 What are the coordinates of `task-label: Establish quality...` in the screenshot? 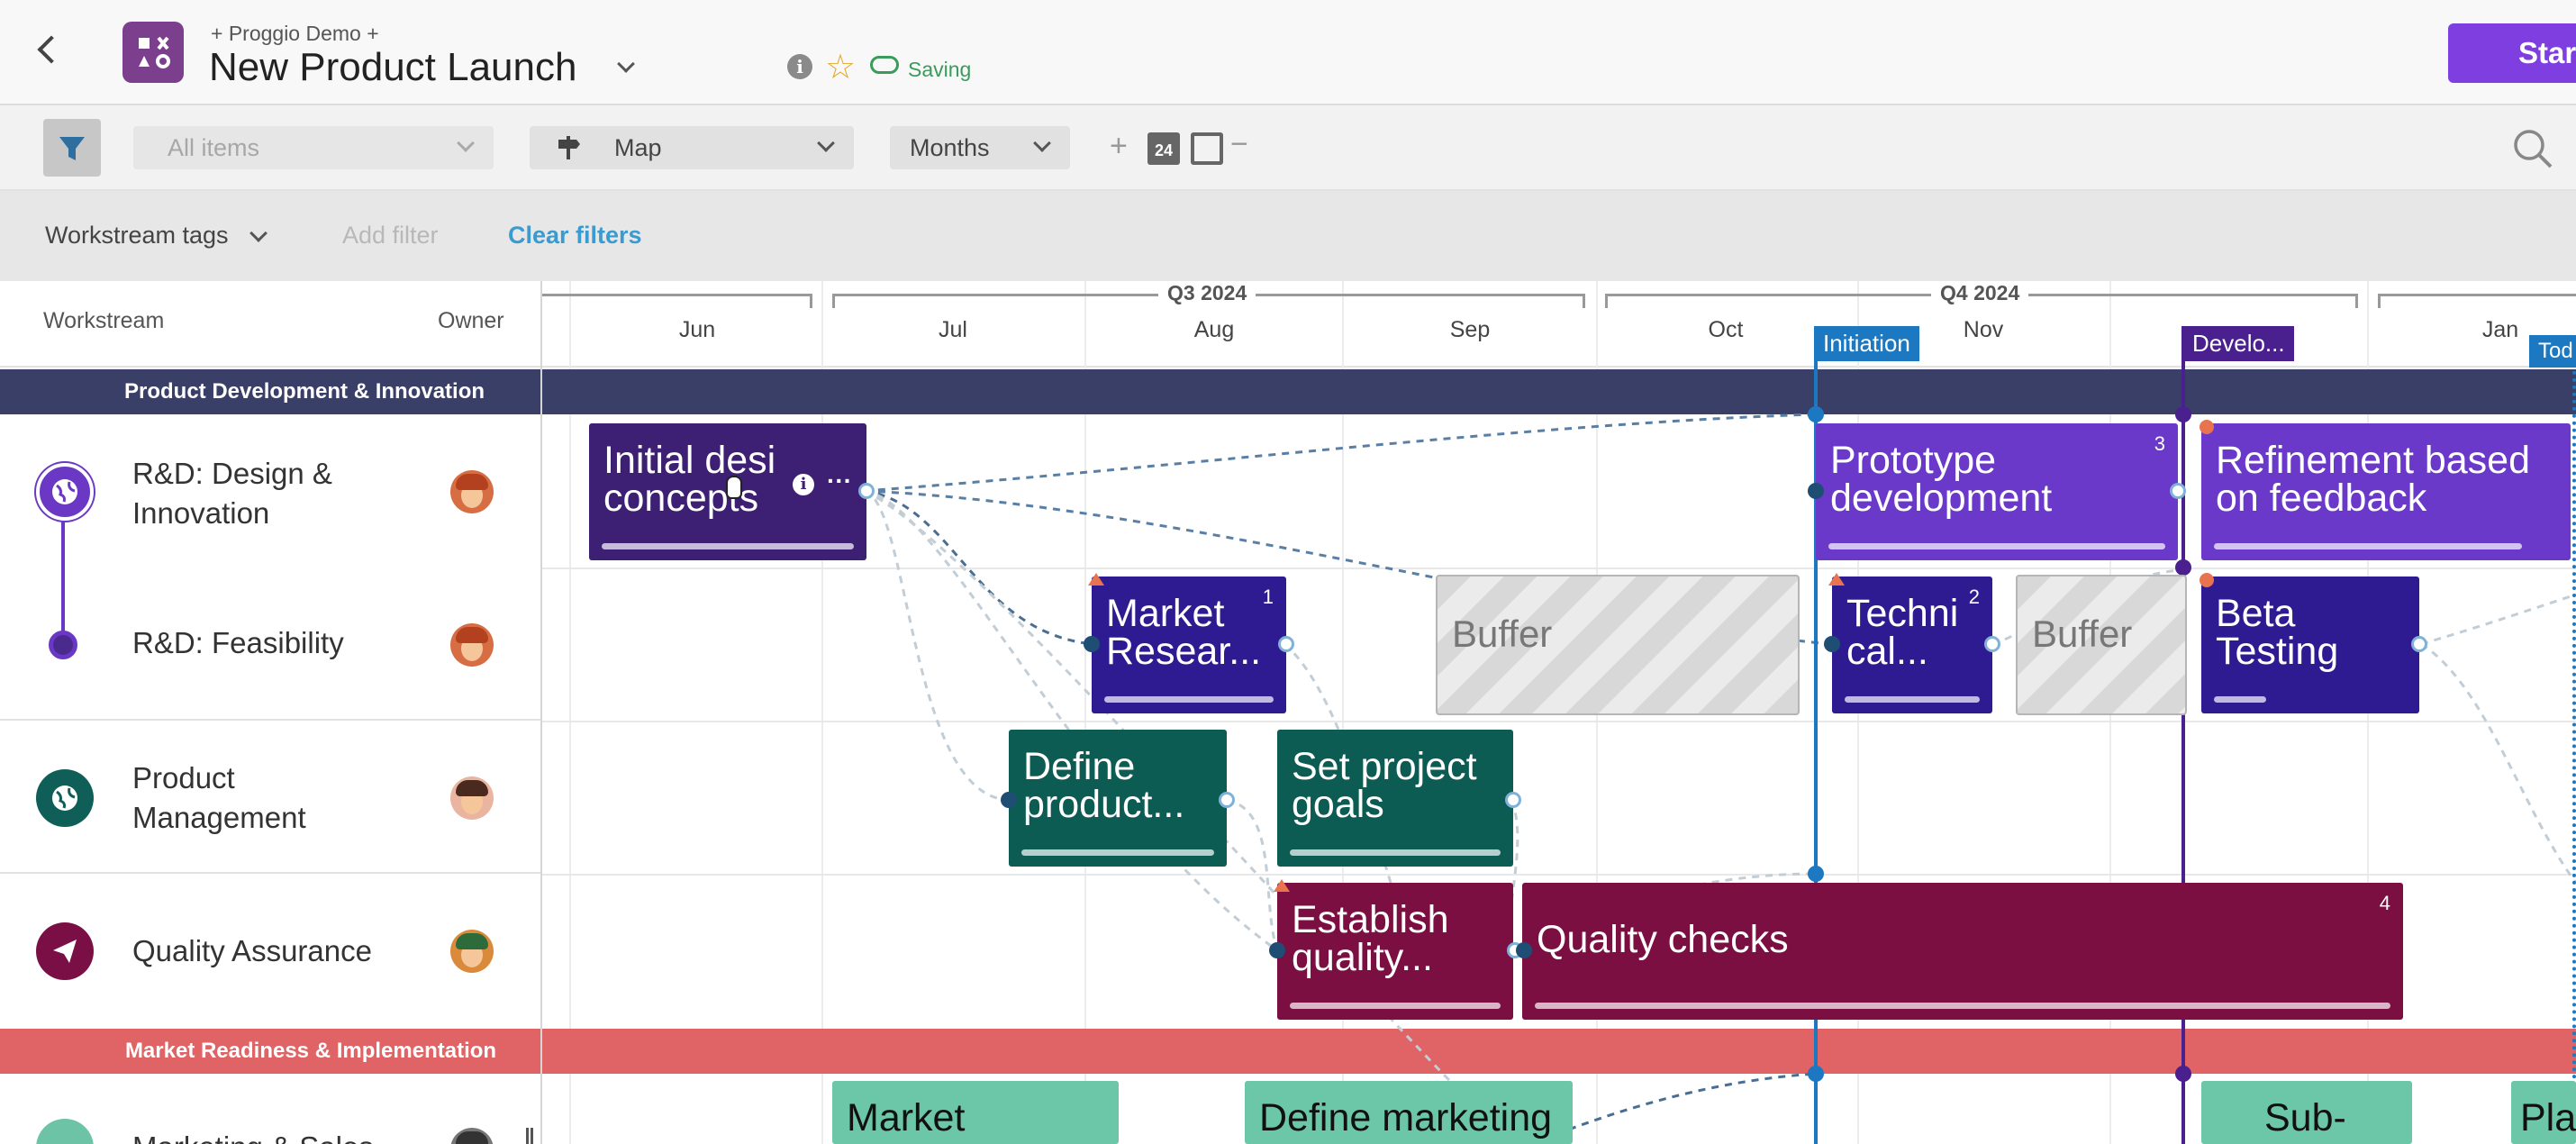 It's located at (1370, 939).